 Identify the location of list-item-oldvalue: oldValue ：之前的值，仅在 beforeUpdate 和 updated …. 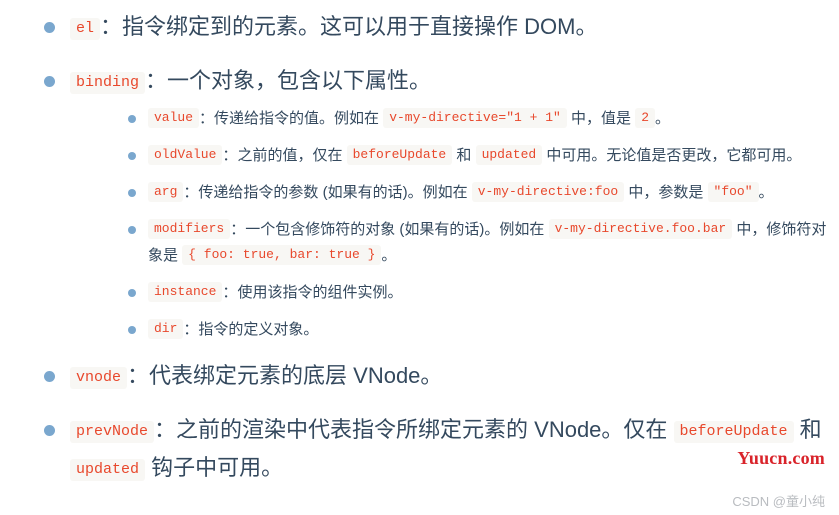
(476, 156).